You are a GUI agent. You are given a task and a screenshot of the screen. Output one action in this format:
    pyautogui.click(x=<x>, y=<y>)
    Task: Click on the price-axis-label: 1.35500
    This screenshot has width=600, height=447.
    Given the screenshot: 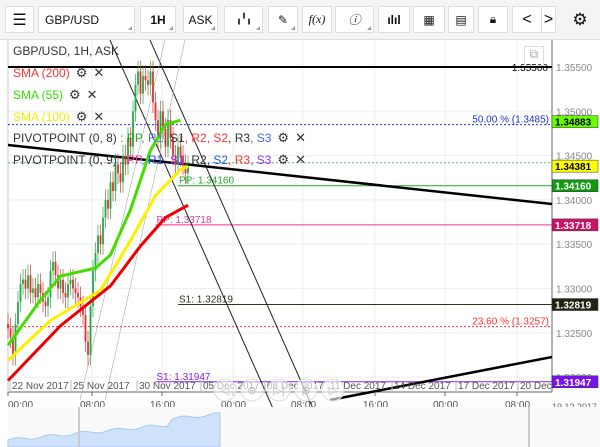 What is the action you would take?
    pyautogui.click(x=574, y=68)
    